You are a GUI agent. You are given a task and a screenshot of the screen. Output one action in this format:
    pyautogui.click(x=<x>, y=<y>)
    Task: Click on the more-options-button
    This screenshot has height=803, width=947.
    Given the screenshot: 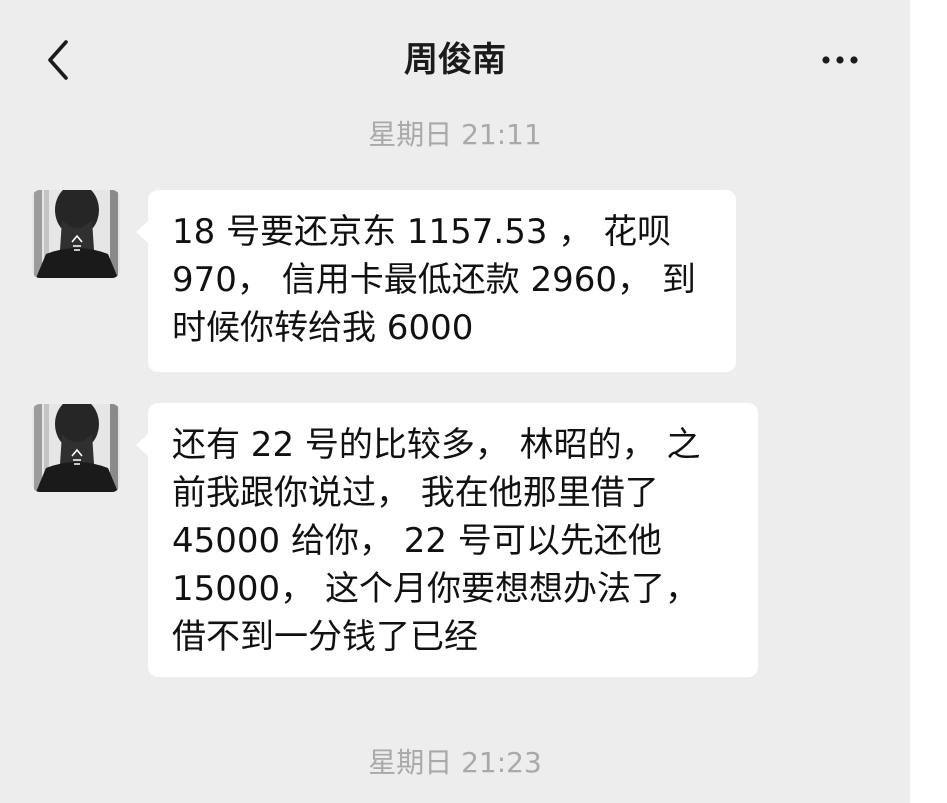 What is the action you would take?
    pyautogui.click(x=840, y=60)
    